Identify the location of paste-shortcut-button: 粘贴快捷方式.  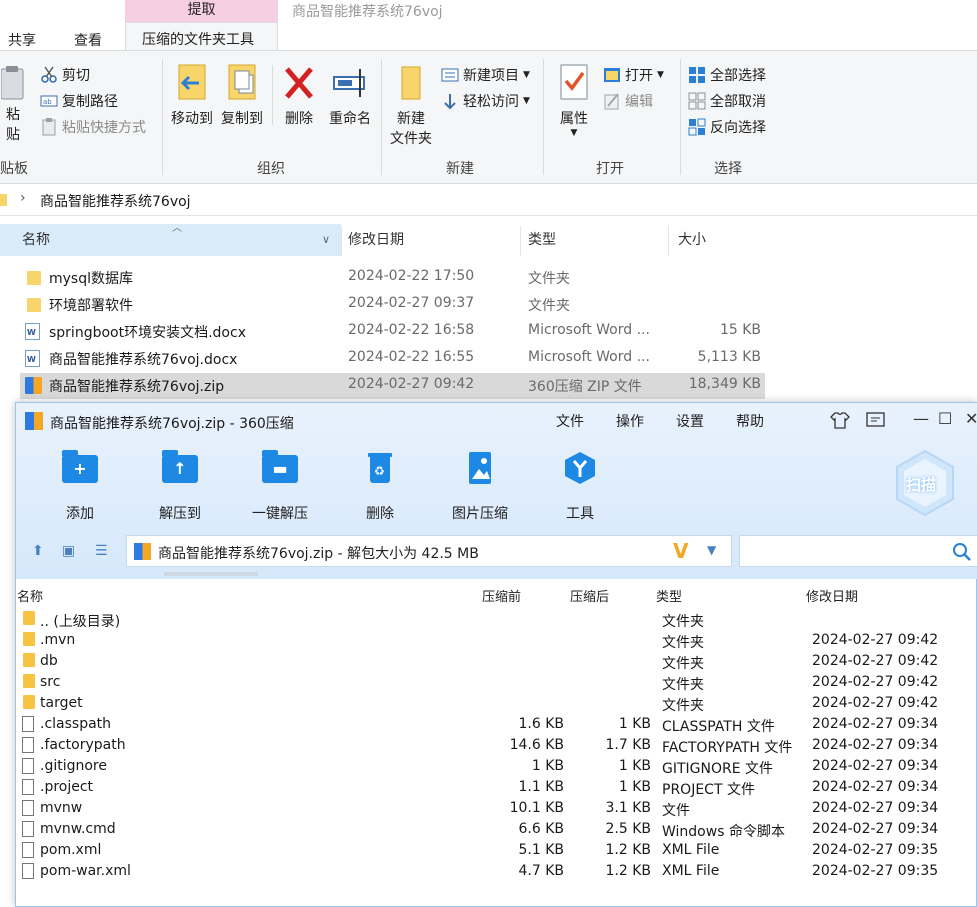
(93, 127).